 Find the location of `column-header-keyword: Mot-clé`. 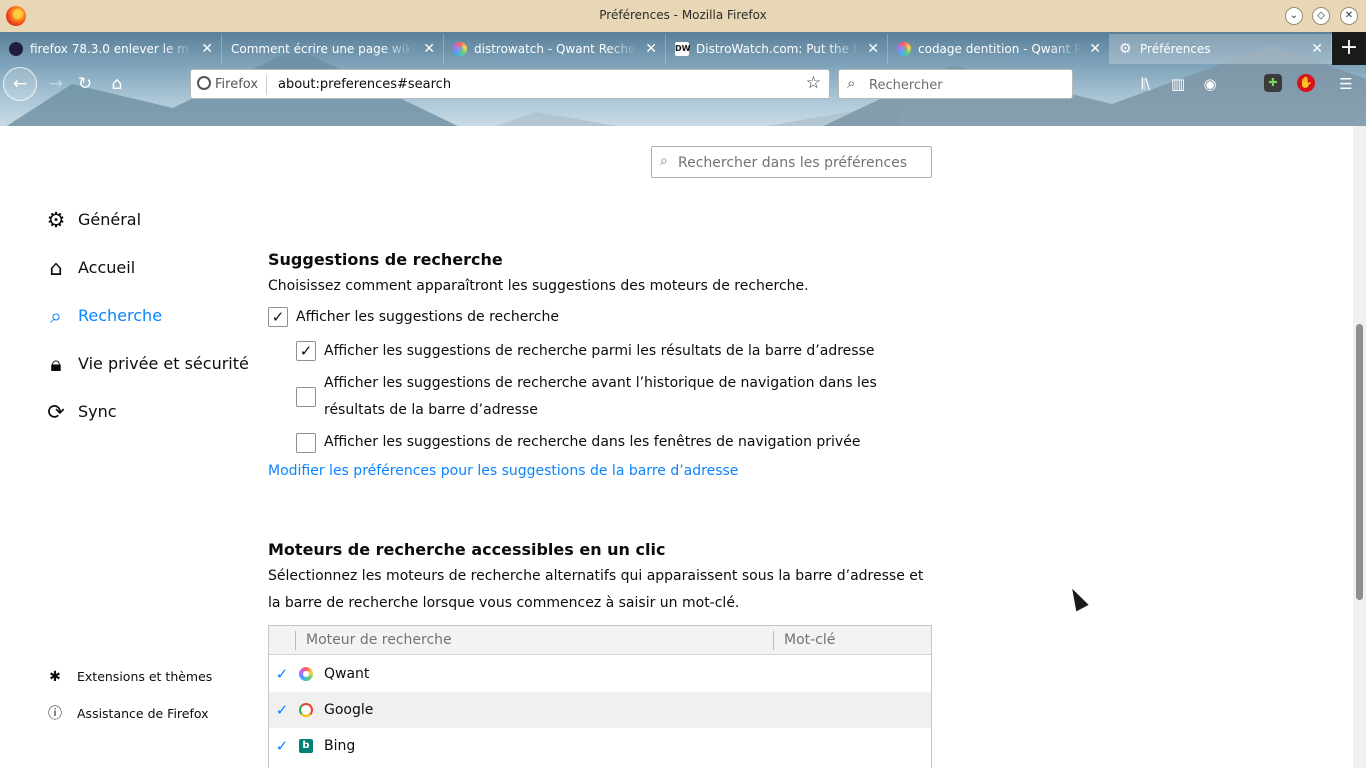

column-header-keyword: Mot-clé is located at coordinates (809, 640).